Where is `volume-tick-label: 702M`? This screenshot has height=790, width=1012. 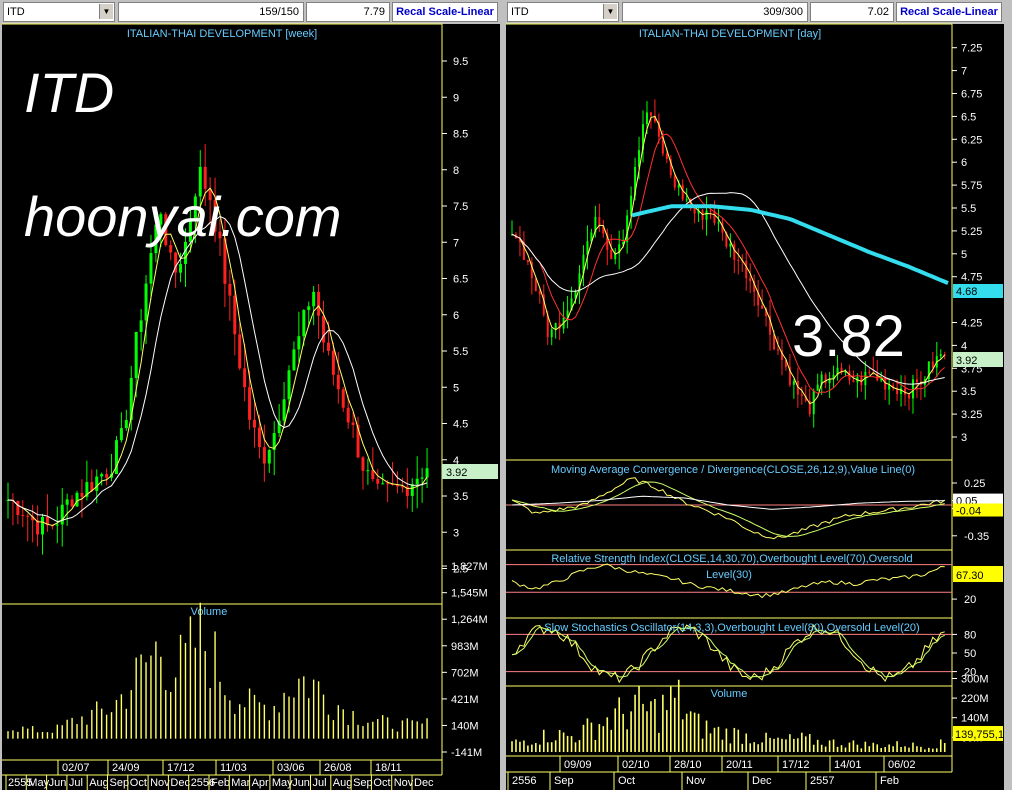 volume-tick-label: 702M is located at coordinates (465, 673).